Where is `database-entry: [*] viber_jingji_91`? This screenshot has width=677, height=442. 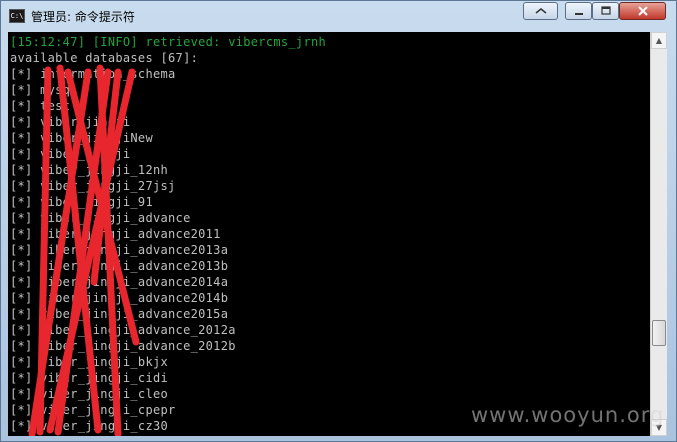
database-entry: [*] viber_jingji_91 is located at coordinates (81, 202).